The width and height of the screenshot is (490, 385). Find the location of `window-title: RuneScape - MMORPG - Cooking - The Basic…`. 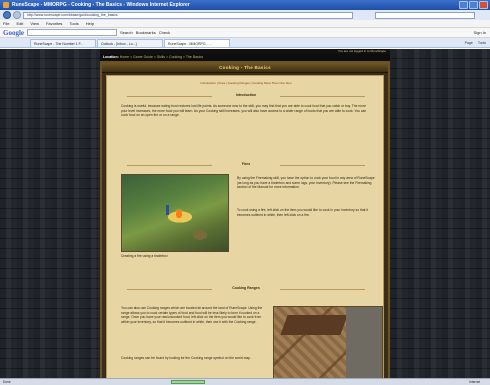

window-title: RuneScape - MMORPG - Cooking - The Basic… is located at coordinates (101, 5).